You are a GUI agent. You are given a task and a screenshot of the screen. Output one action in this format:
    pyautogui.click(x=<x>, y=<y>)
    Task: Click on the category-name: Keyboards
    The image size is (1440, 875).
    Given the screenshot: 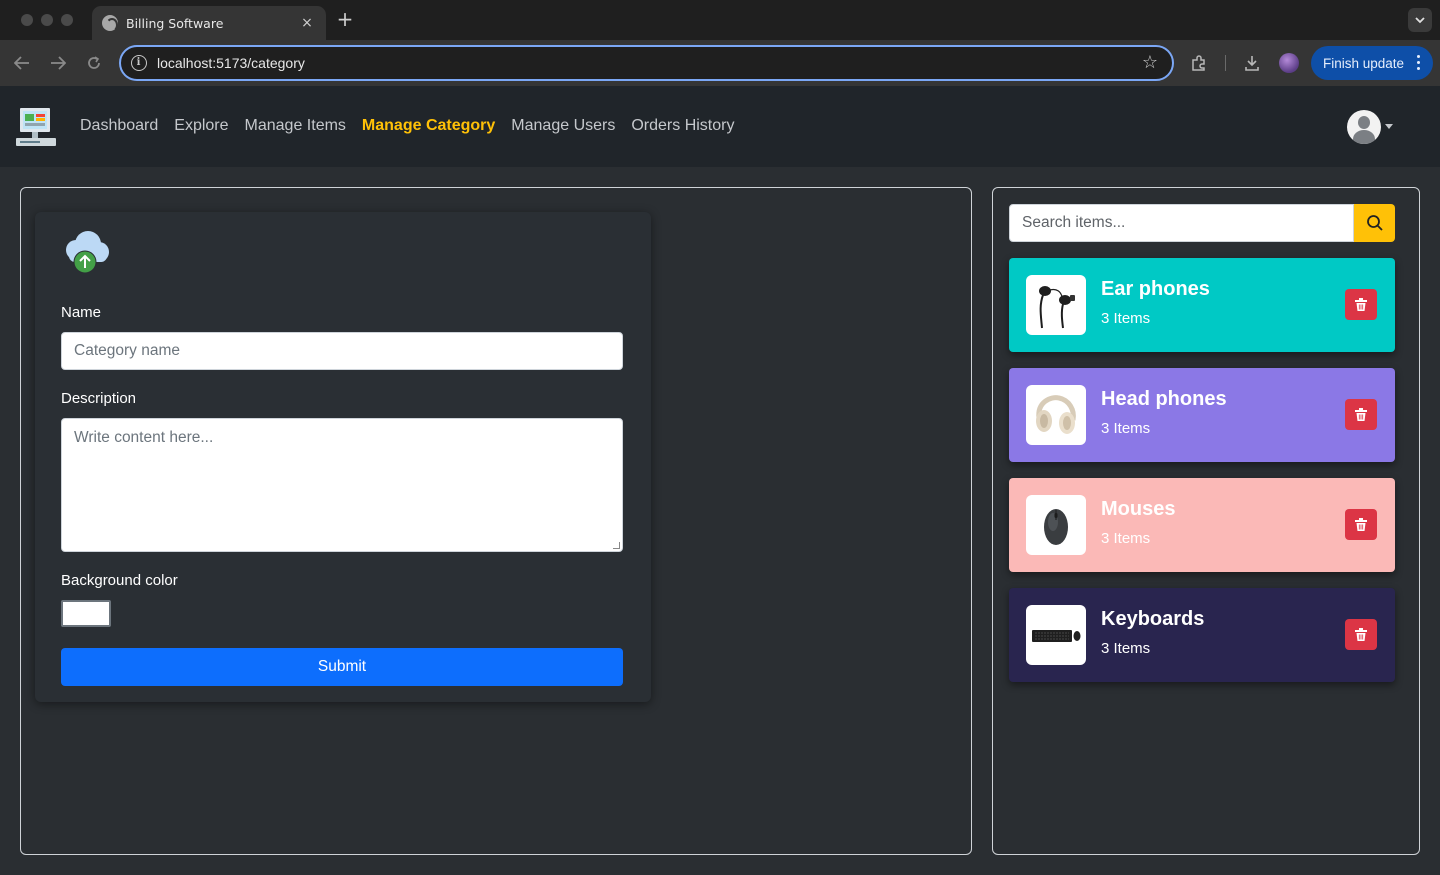 What is the action you would take?
    pyautogui.click(x=1153, y=619)
    